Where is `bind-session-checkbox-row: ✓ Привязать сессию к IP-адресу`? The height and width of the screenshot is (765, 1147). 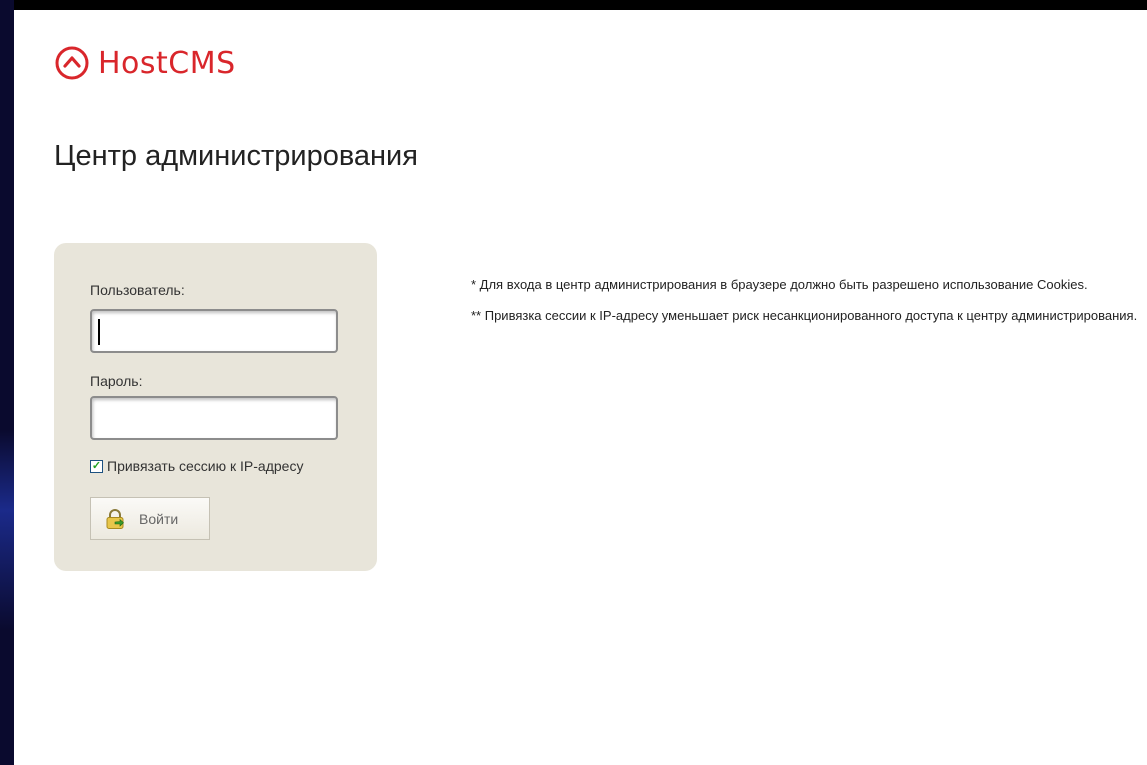 bind-session-checkbox-row: ✓ Привязать сессию к IP-адресу is located at coordinates (196, 466).